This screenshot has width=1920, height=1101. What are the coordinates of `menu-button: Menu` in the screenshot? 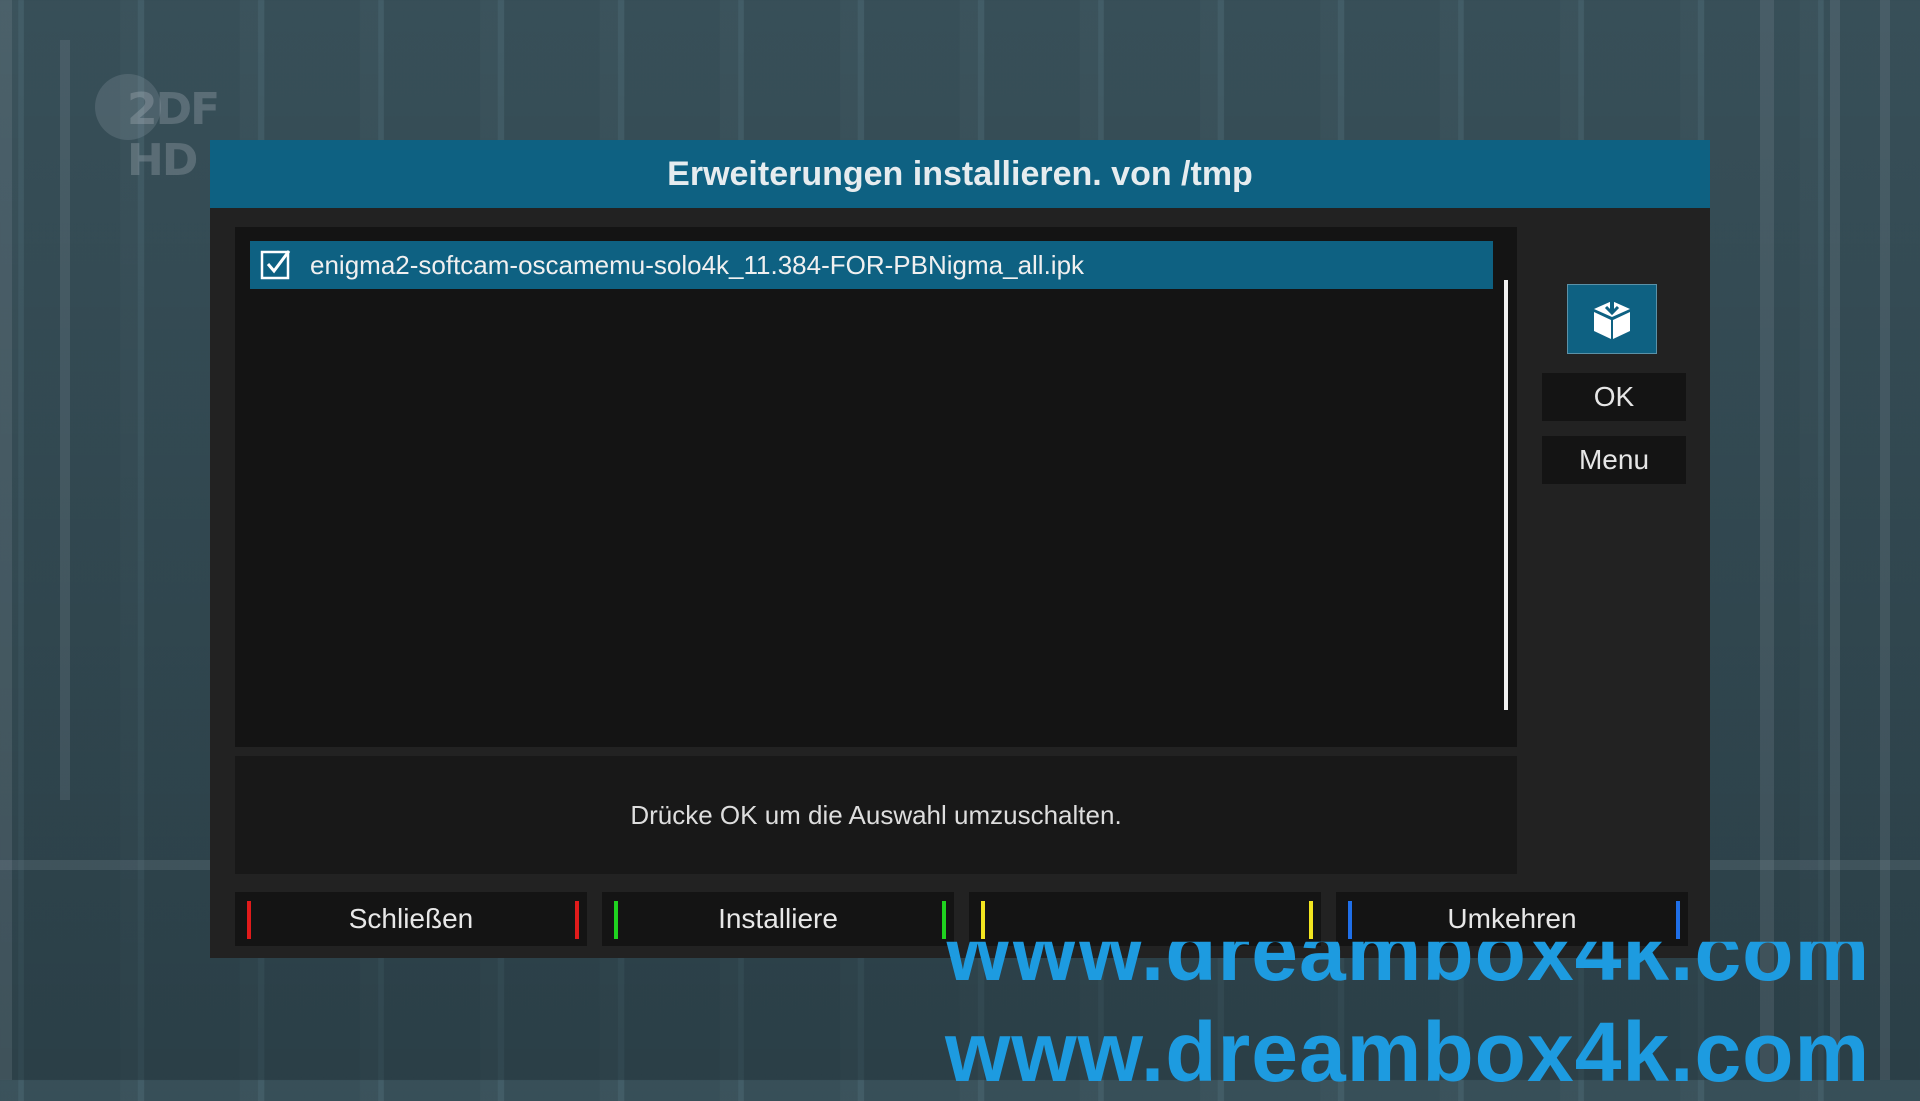 It's located at (1614, 460).